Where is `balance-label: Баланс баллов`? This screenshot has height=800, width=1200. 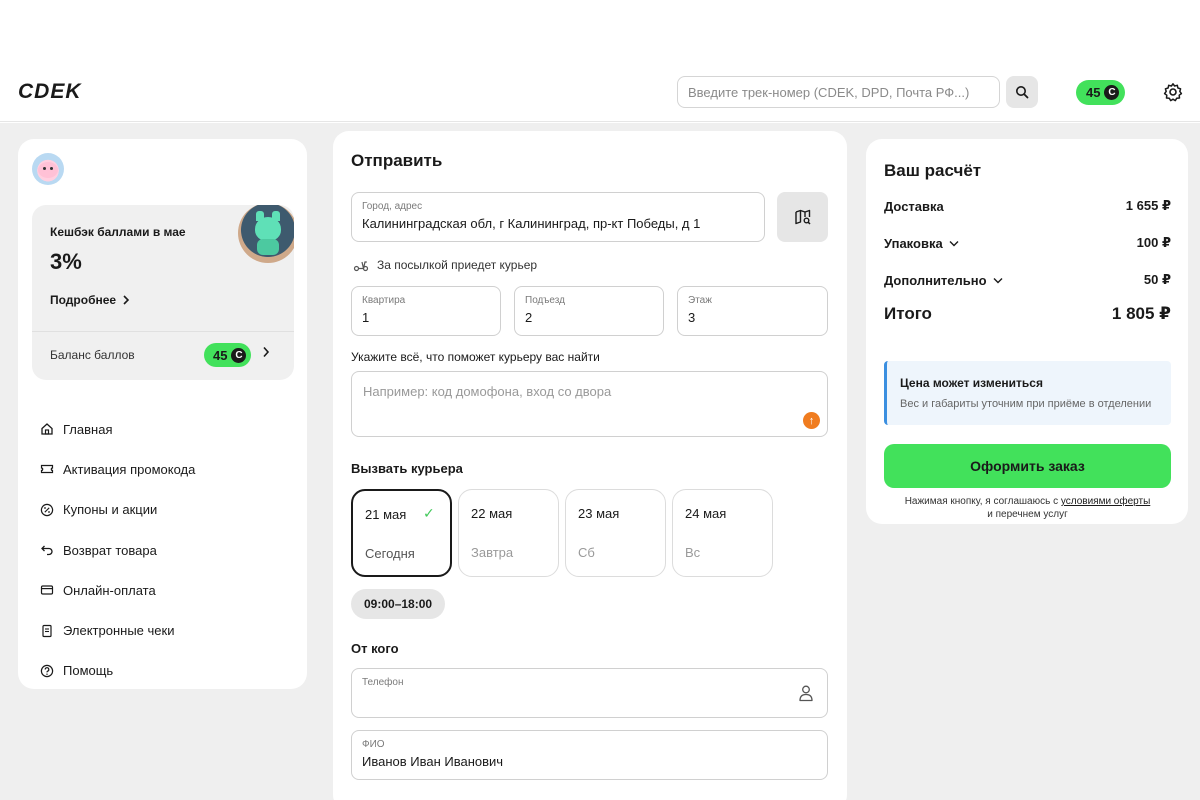
balance-label: Баланс баллов is located at coordinates (92, 355).